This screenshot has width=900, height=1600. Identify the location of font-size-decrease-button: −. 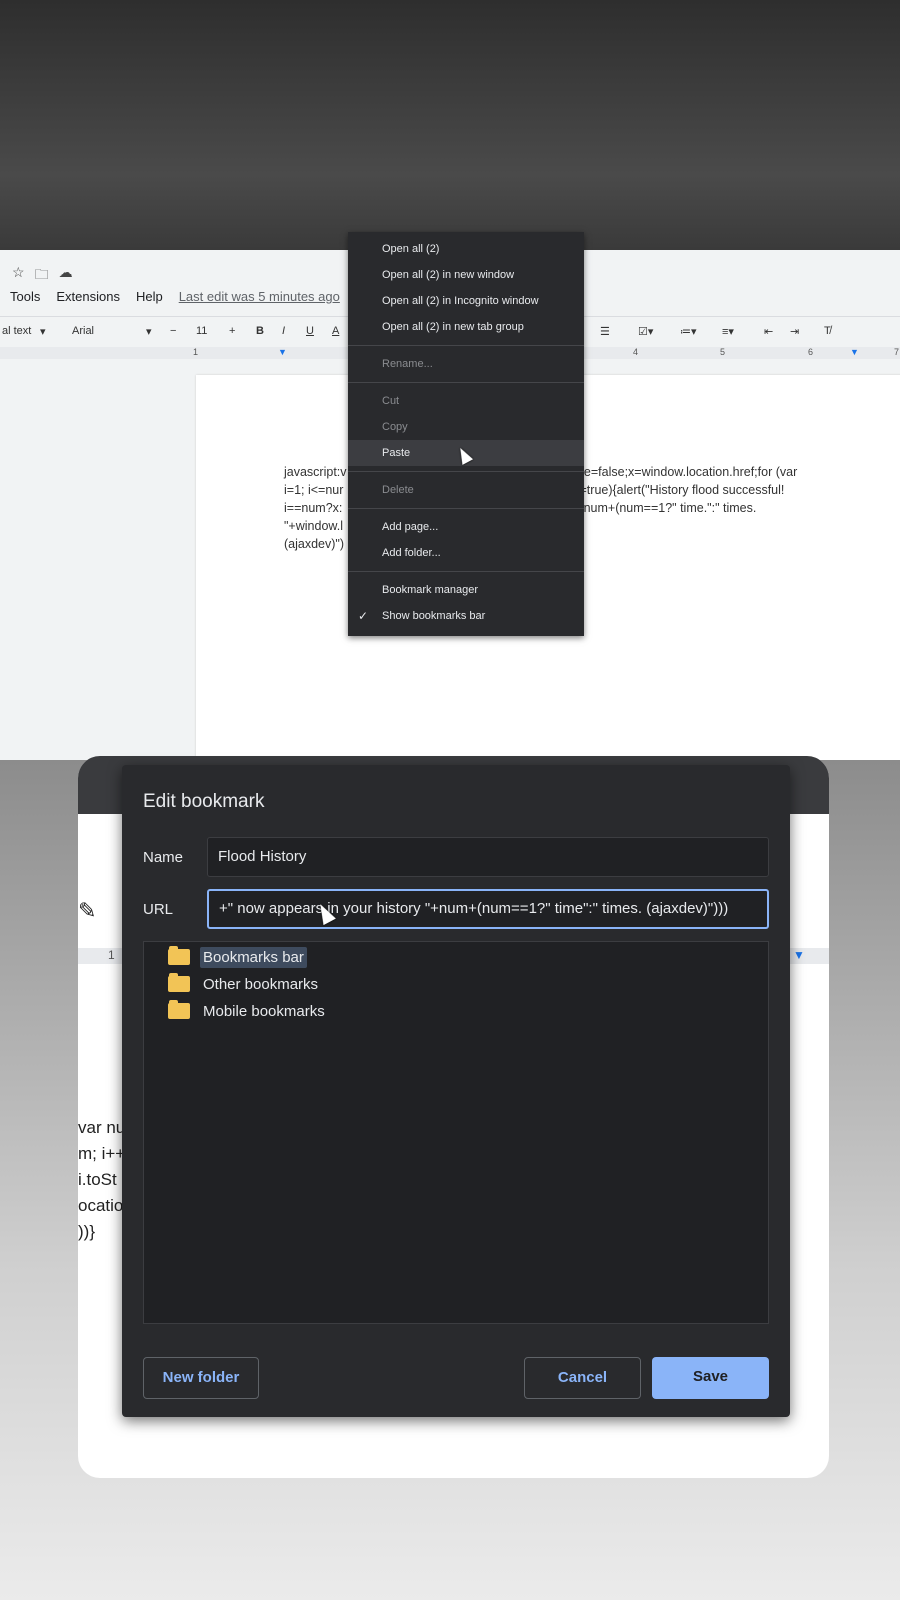
(173, 331).